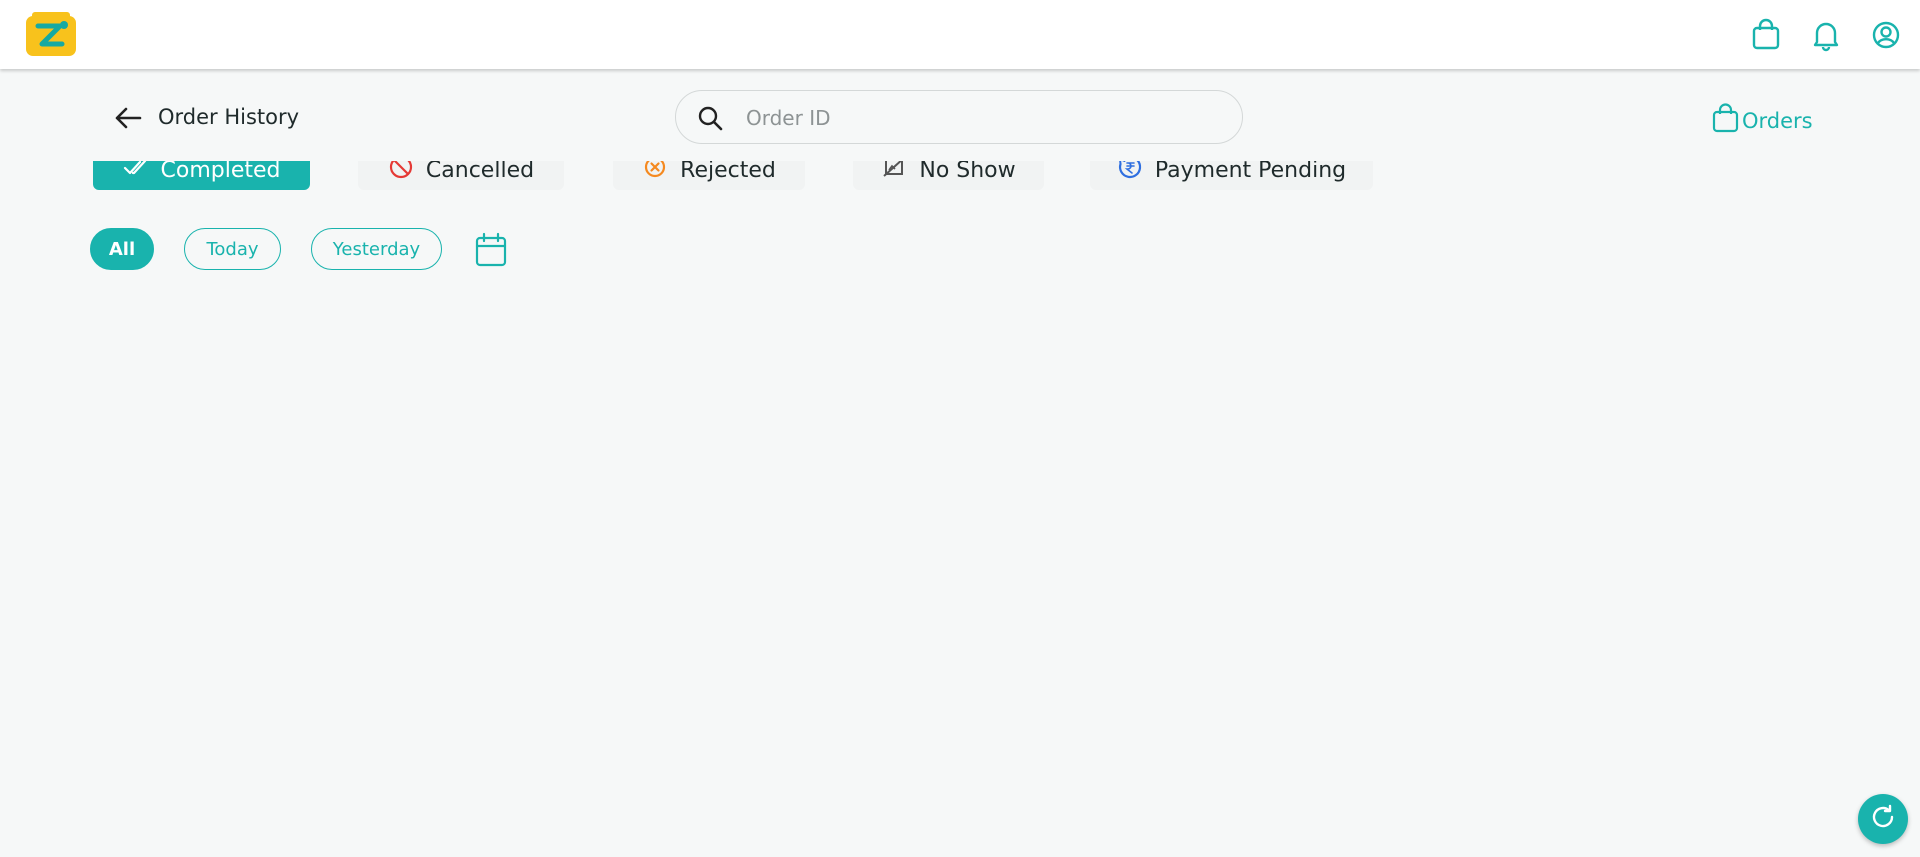  Describe the element at coordinates (51, 34) in the screenshot. I see `app-logo` at that location.